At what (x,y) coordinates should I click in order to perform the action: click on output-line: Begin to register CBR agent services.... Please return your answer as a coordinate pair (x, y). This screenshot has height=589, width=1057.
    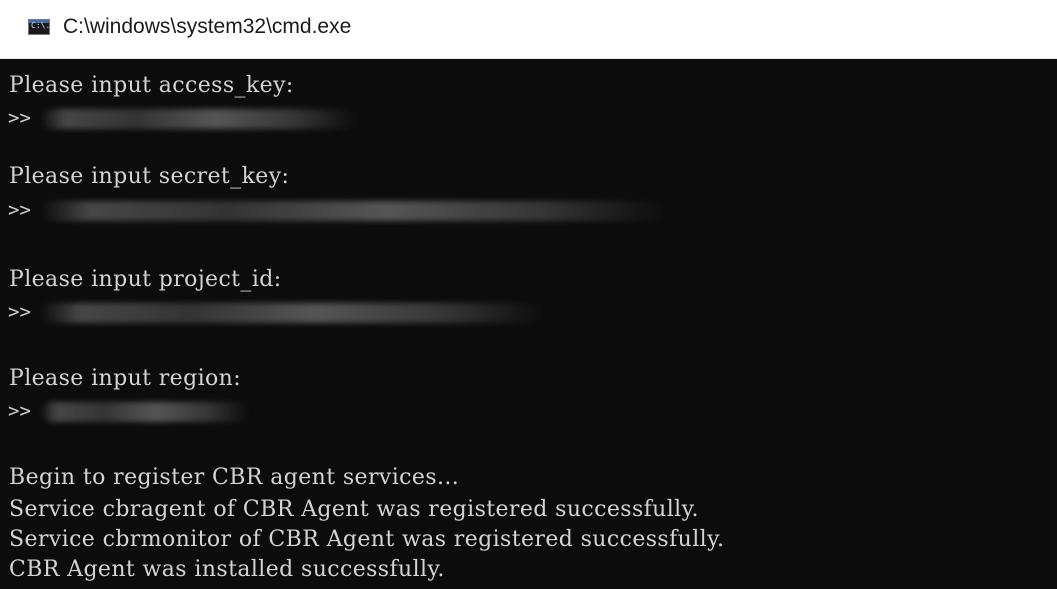
    Looking at the image, I should click on (234, 477).